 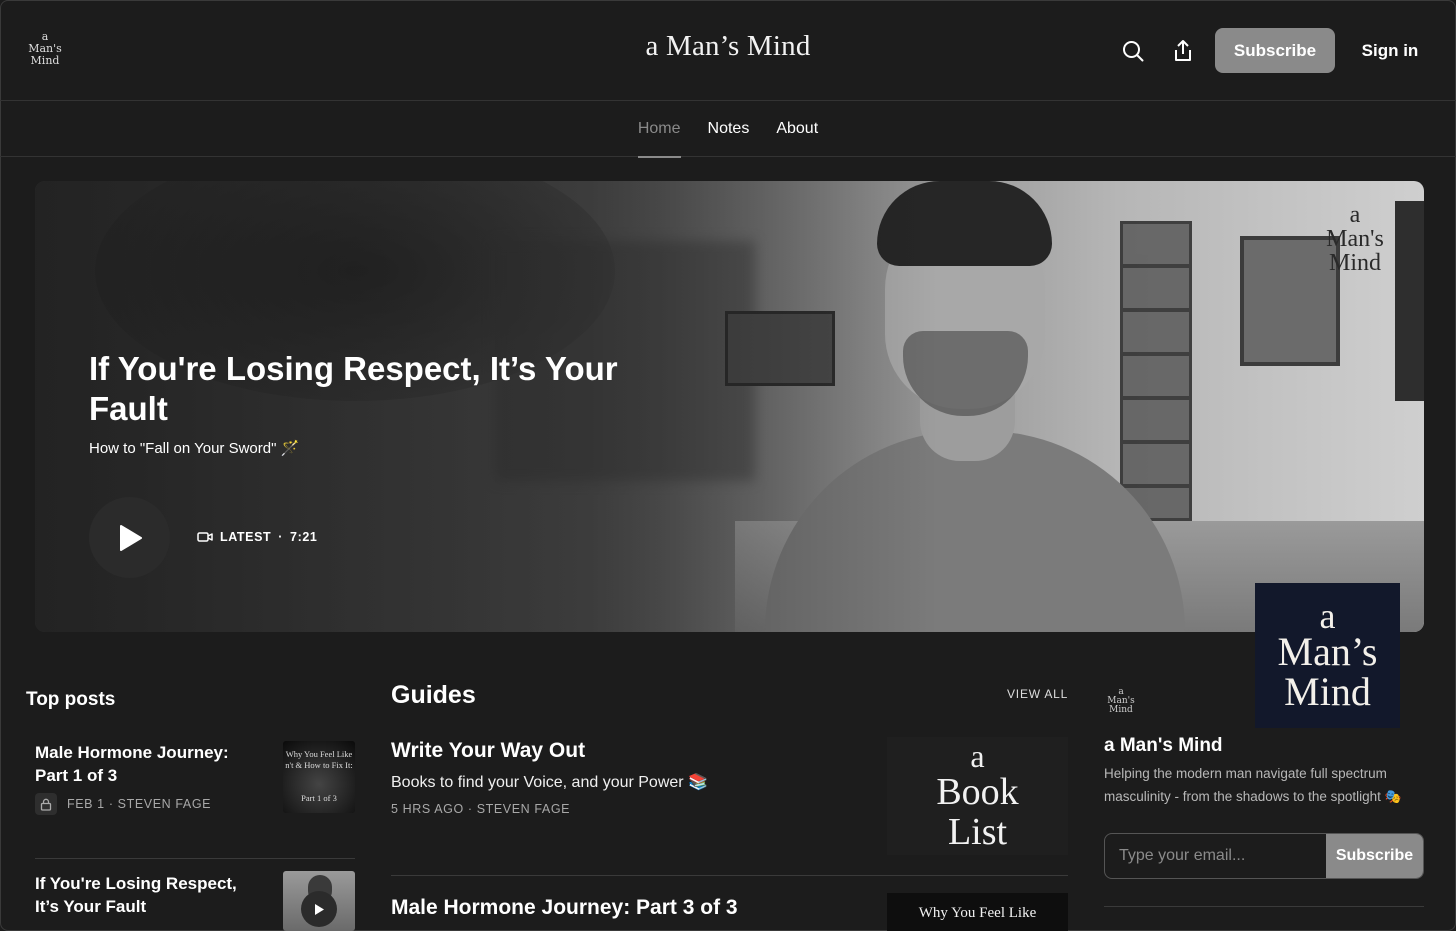 I want to click on nav-notes: Notes, so click(x=729, y=129).